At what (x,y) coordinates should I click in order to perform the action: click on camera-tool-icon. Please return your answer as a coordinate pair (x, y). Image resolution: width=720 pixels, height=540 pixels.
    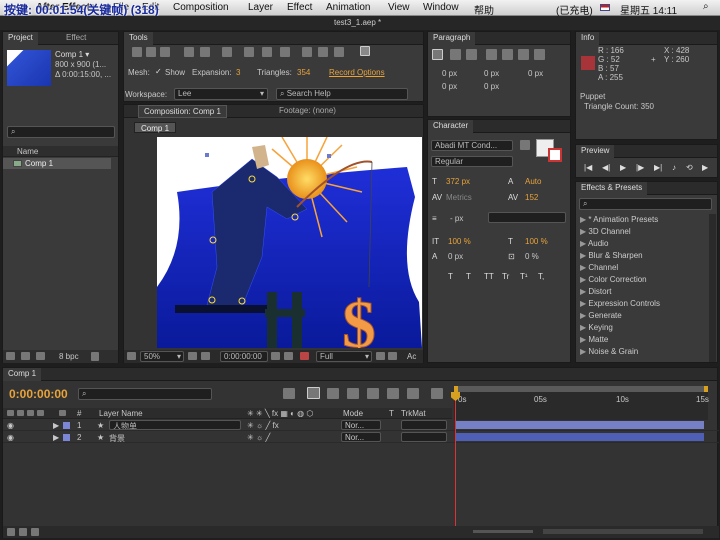
    Looking at the image, I should click on (205, 52).